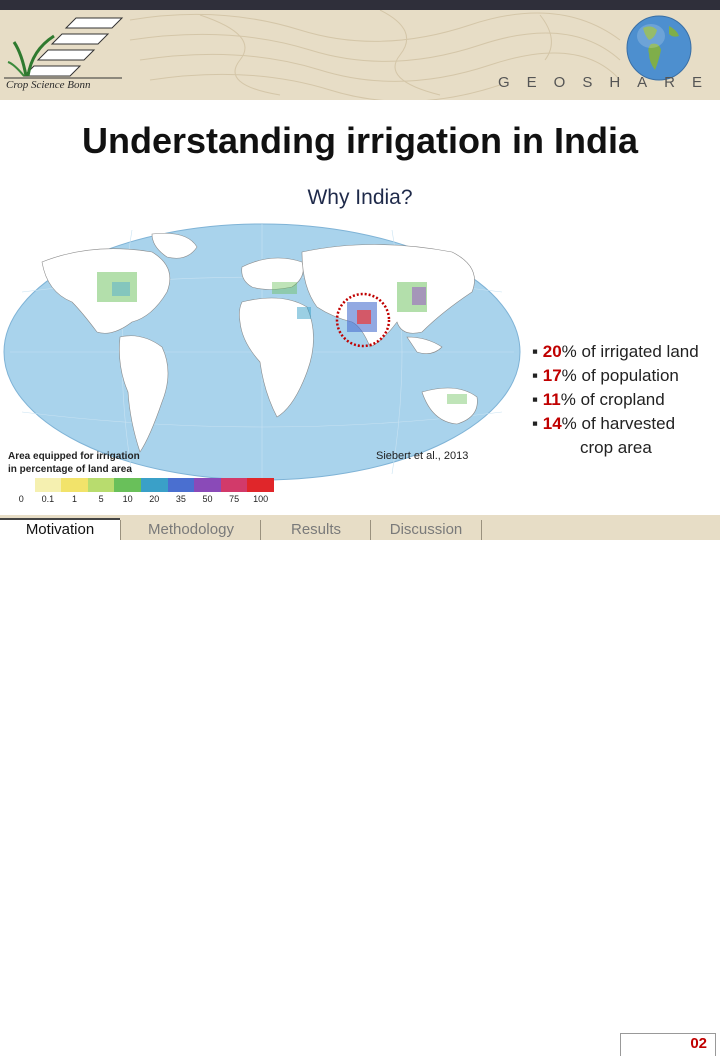  Describe the element at coordinates (552, 375) in the screenshot. I see `stat-value: 17` at that location.